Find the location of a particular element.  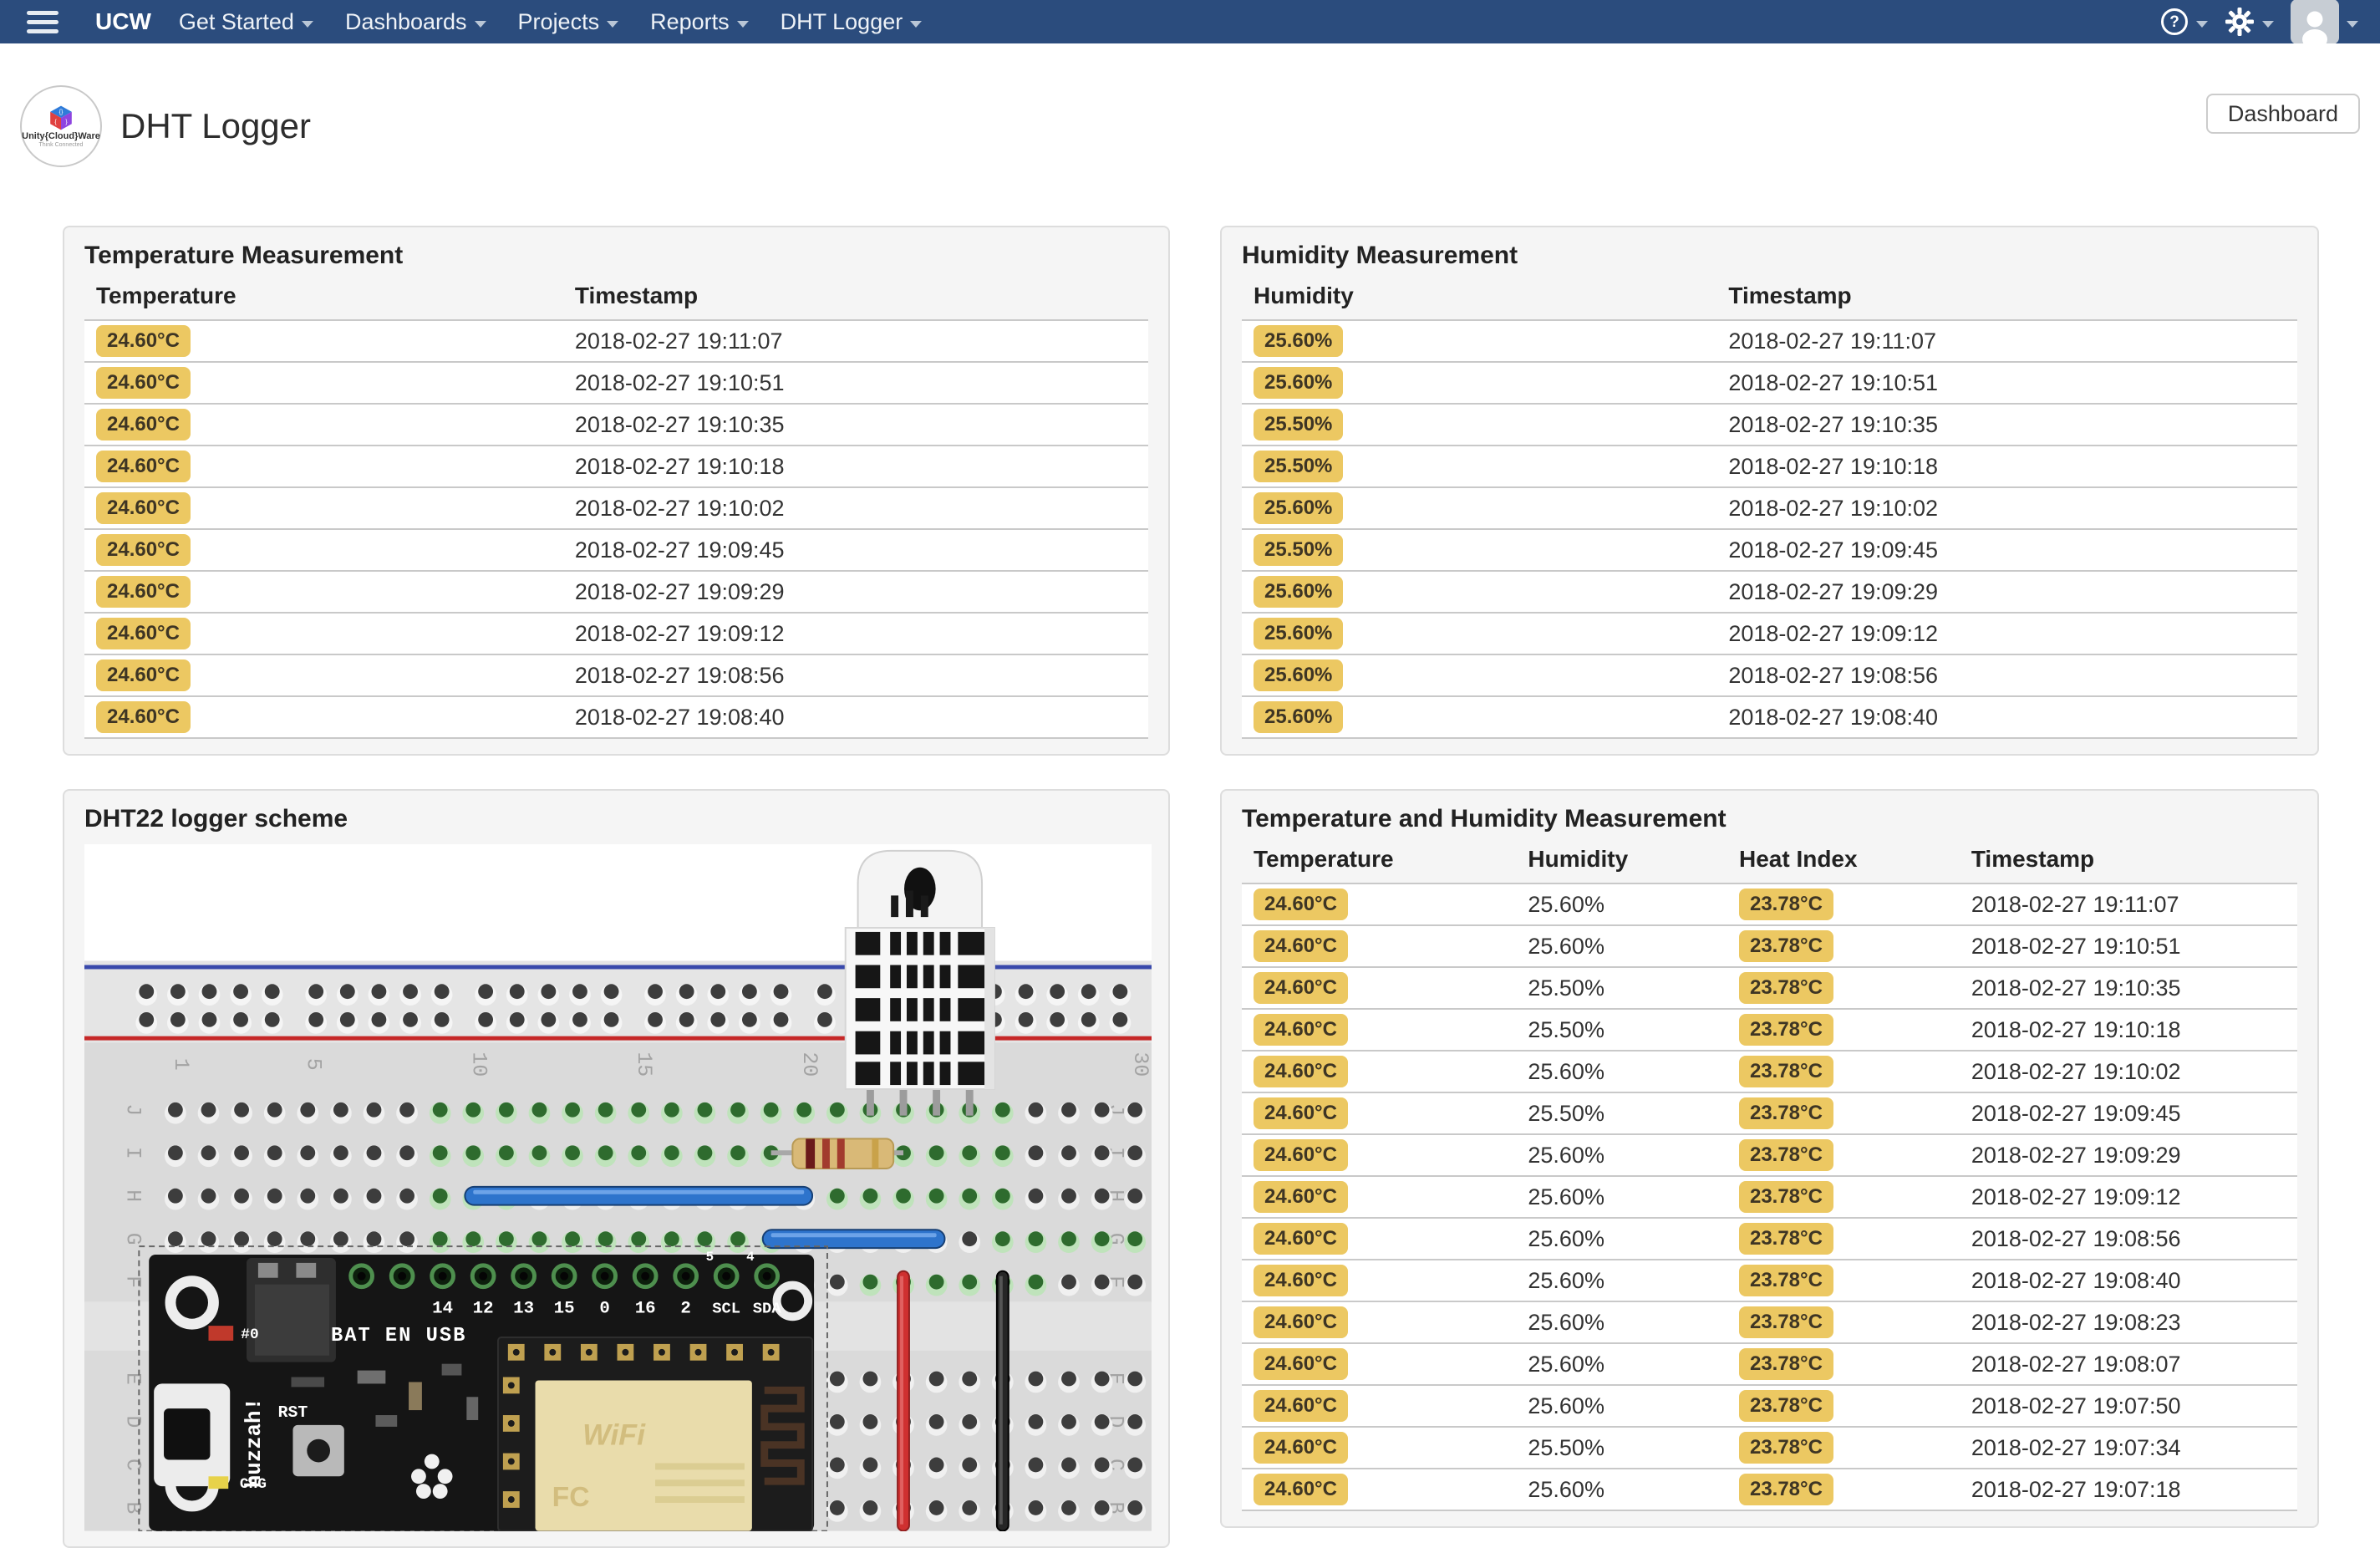

brand-link: UCW is located at coordinates (123, 21).